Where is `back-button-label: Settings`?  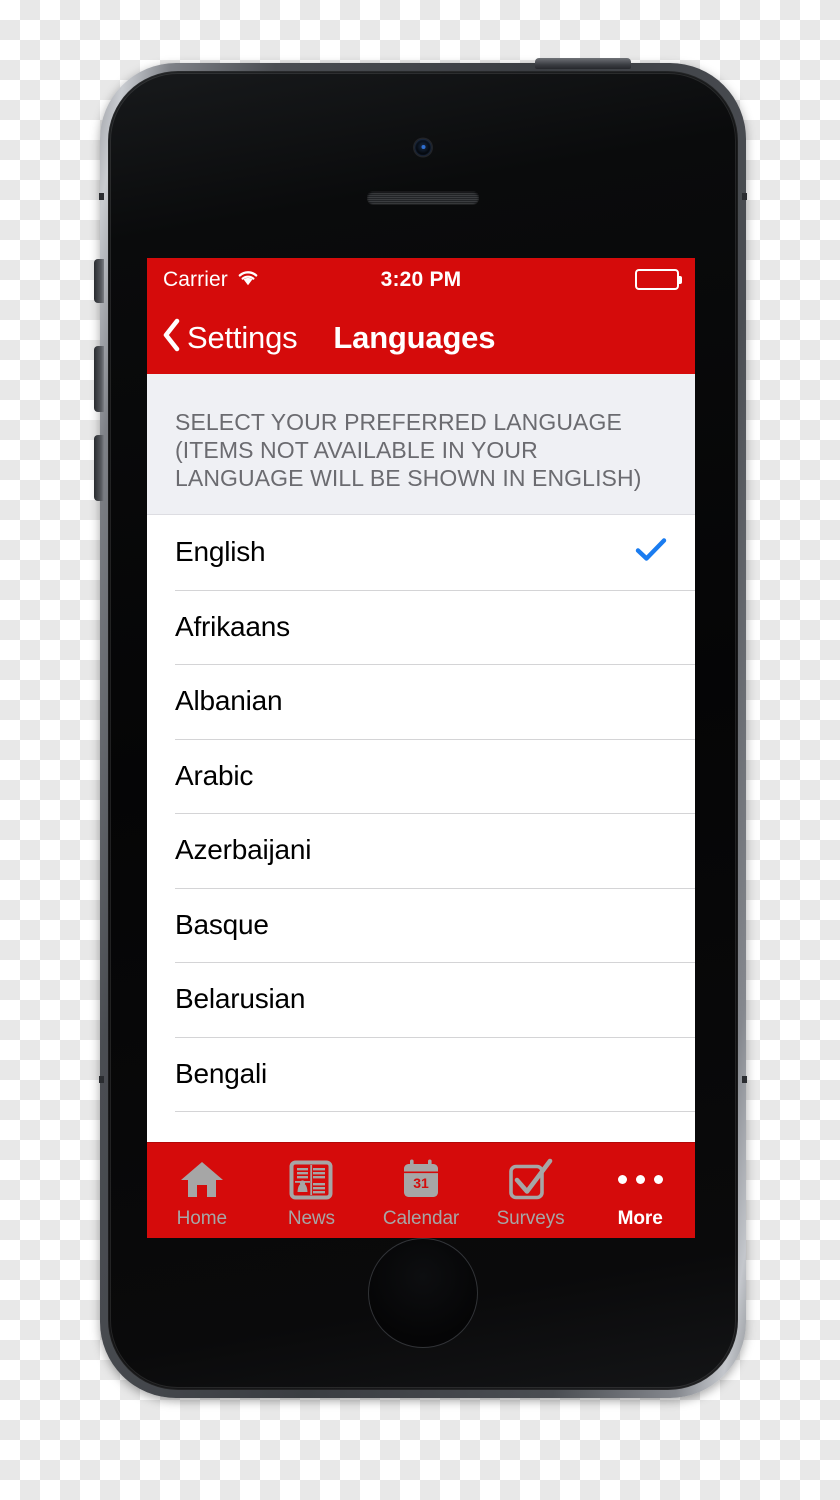 back-button-label: Settings is located at coordinates (242, 337).